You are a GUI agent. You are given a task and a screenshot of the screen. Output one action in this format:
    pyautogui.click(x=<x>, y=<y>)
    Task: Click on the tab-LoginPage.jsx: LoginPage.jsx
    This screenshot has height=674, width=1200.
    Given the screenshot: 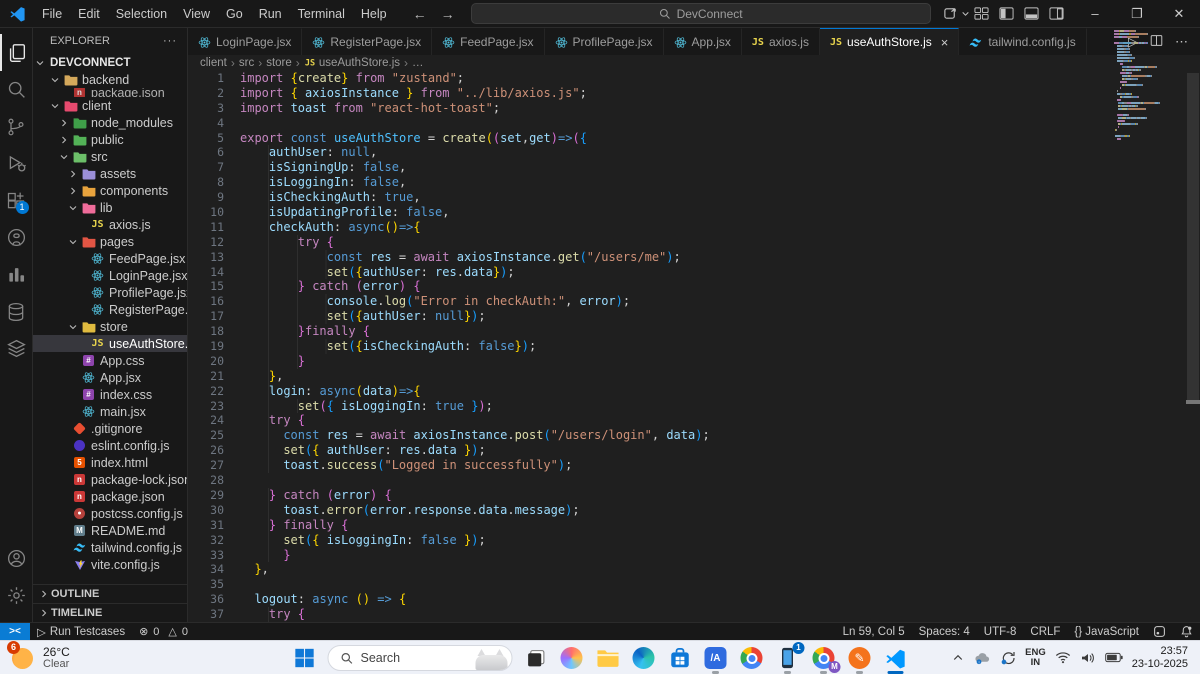 What is the action you would take?
    pyautogui.click(x=245, y=41)
    